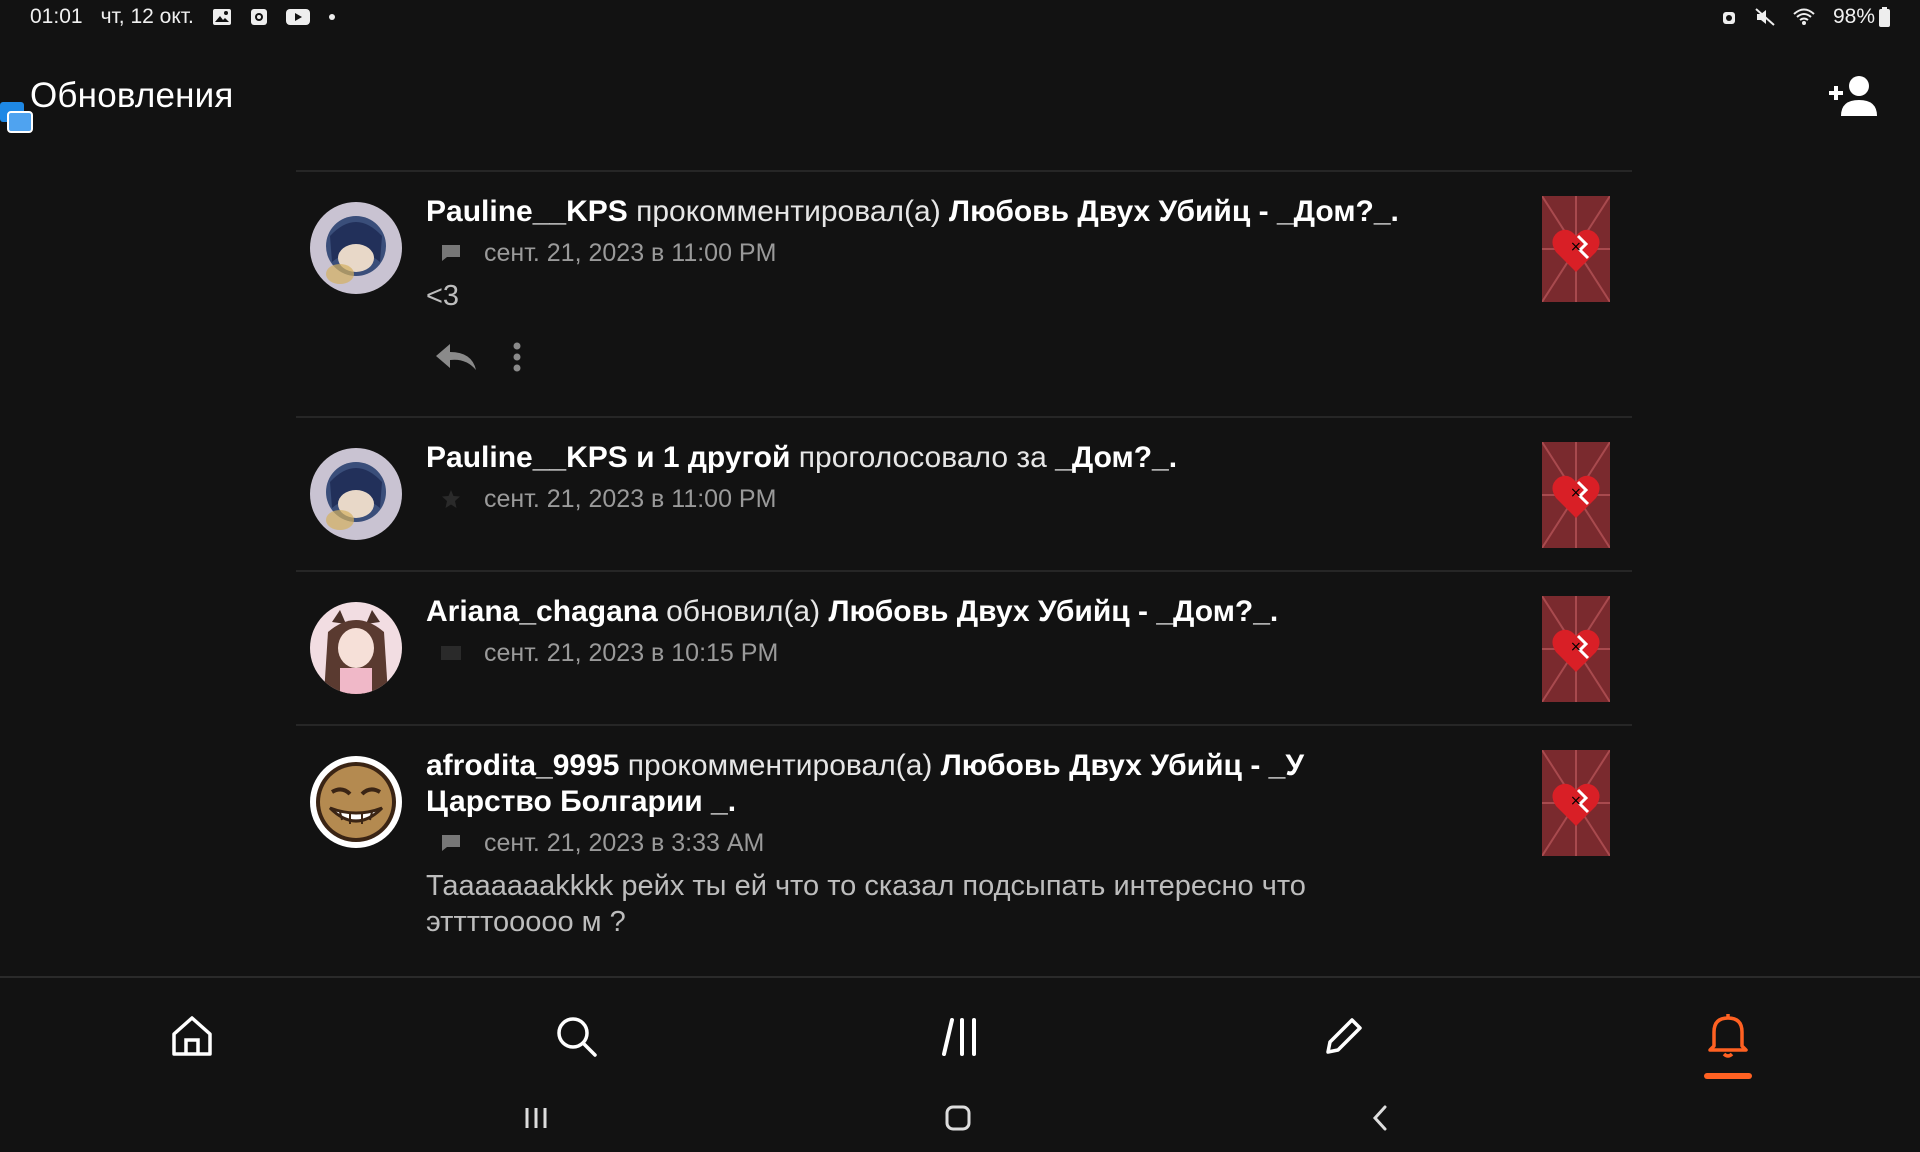  I want to click on feed-user: Pauline__KPS, so click(527, 211).